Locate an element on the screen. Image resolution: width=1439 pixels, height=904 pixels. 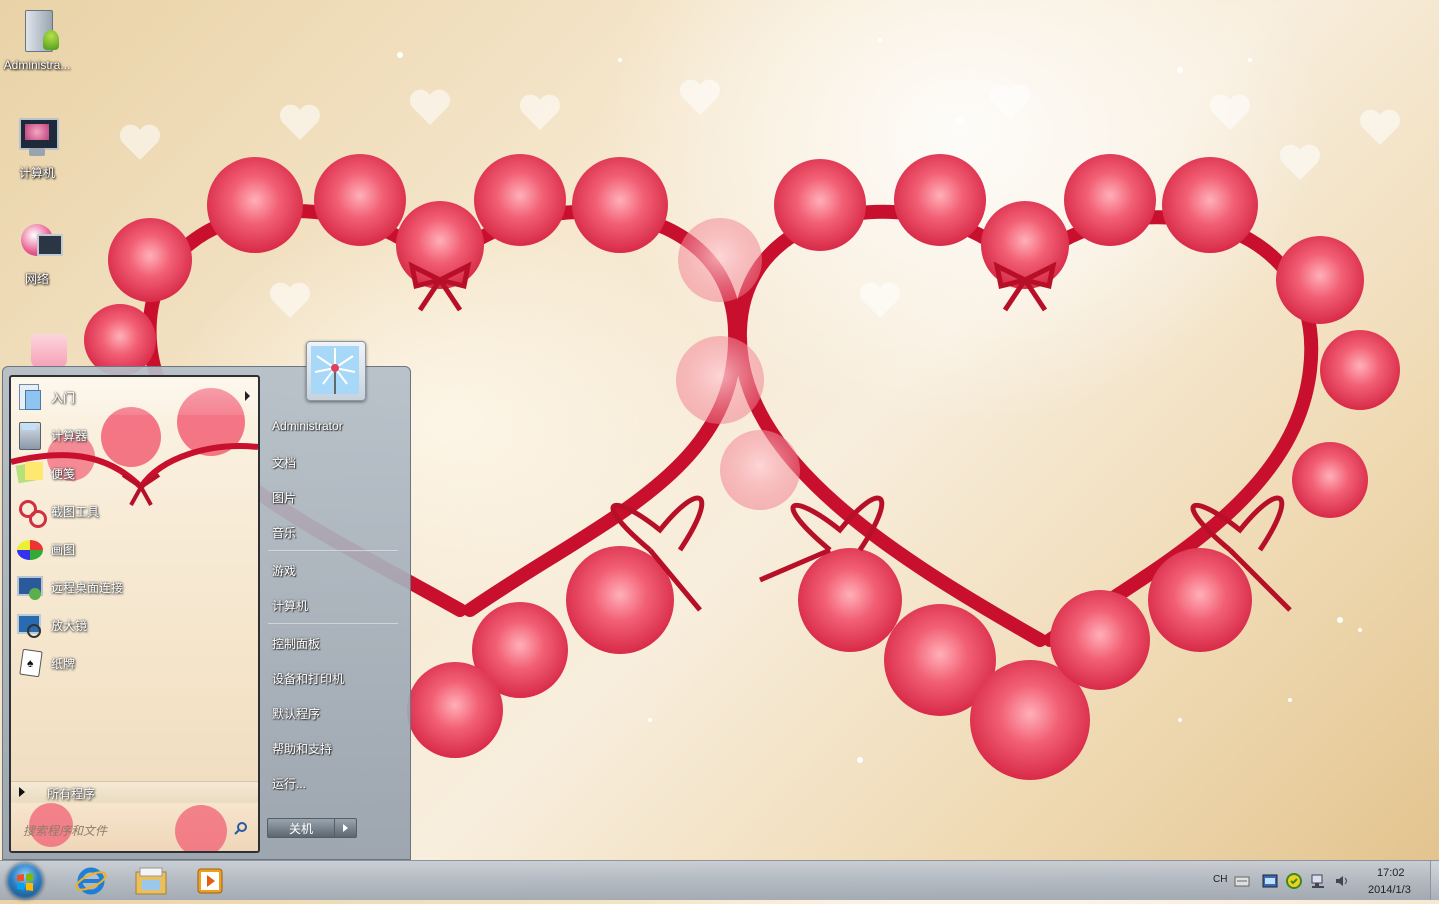
internet-explorer-icon is located at coordinates (91, 881).